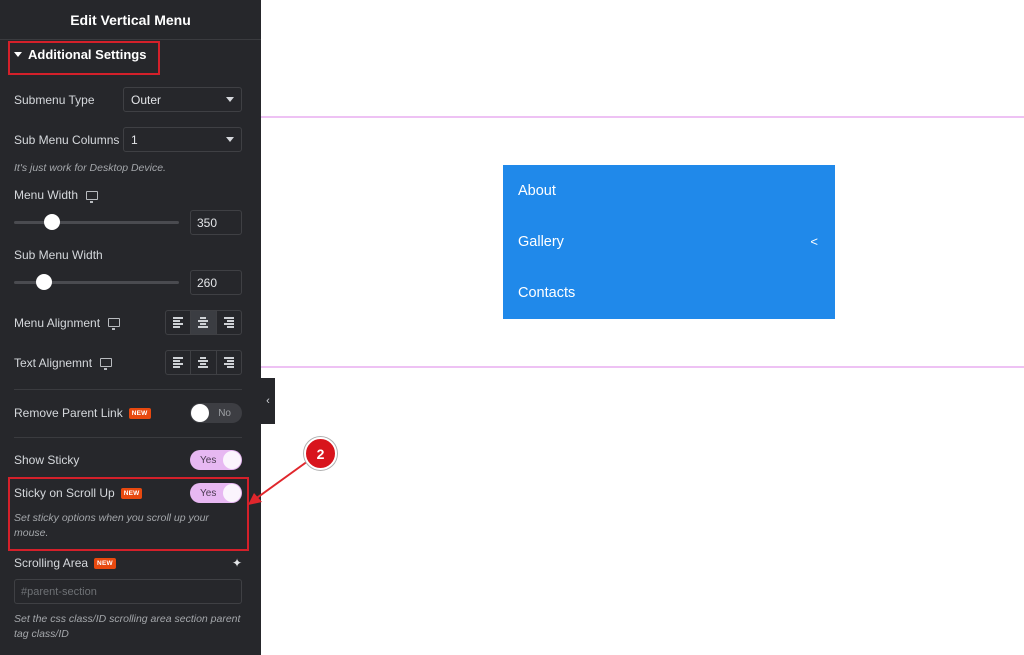 This screenshot has width=1024, height=655. What do you see at coordinates (642, 367) in the screenshot?
I see `section-guide-bottom` at bounding box center [642, 367].